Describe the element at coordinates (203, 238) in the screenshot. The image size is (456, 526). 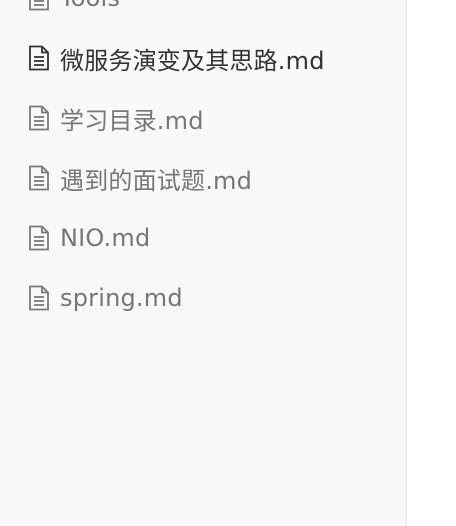
I see `file-item-nio: NIO.md` at that location.